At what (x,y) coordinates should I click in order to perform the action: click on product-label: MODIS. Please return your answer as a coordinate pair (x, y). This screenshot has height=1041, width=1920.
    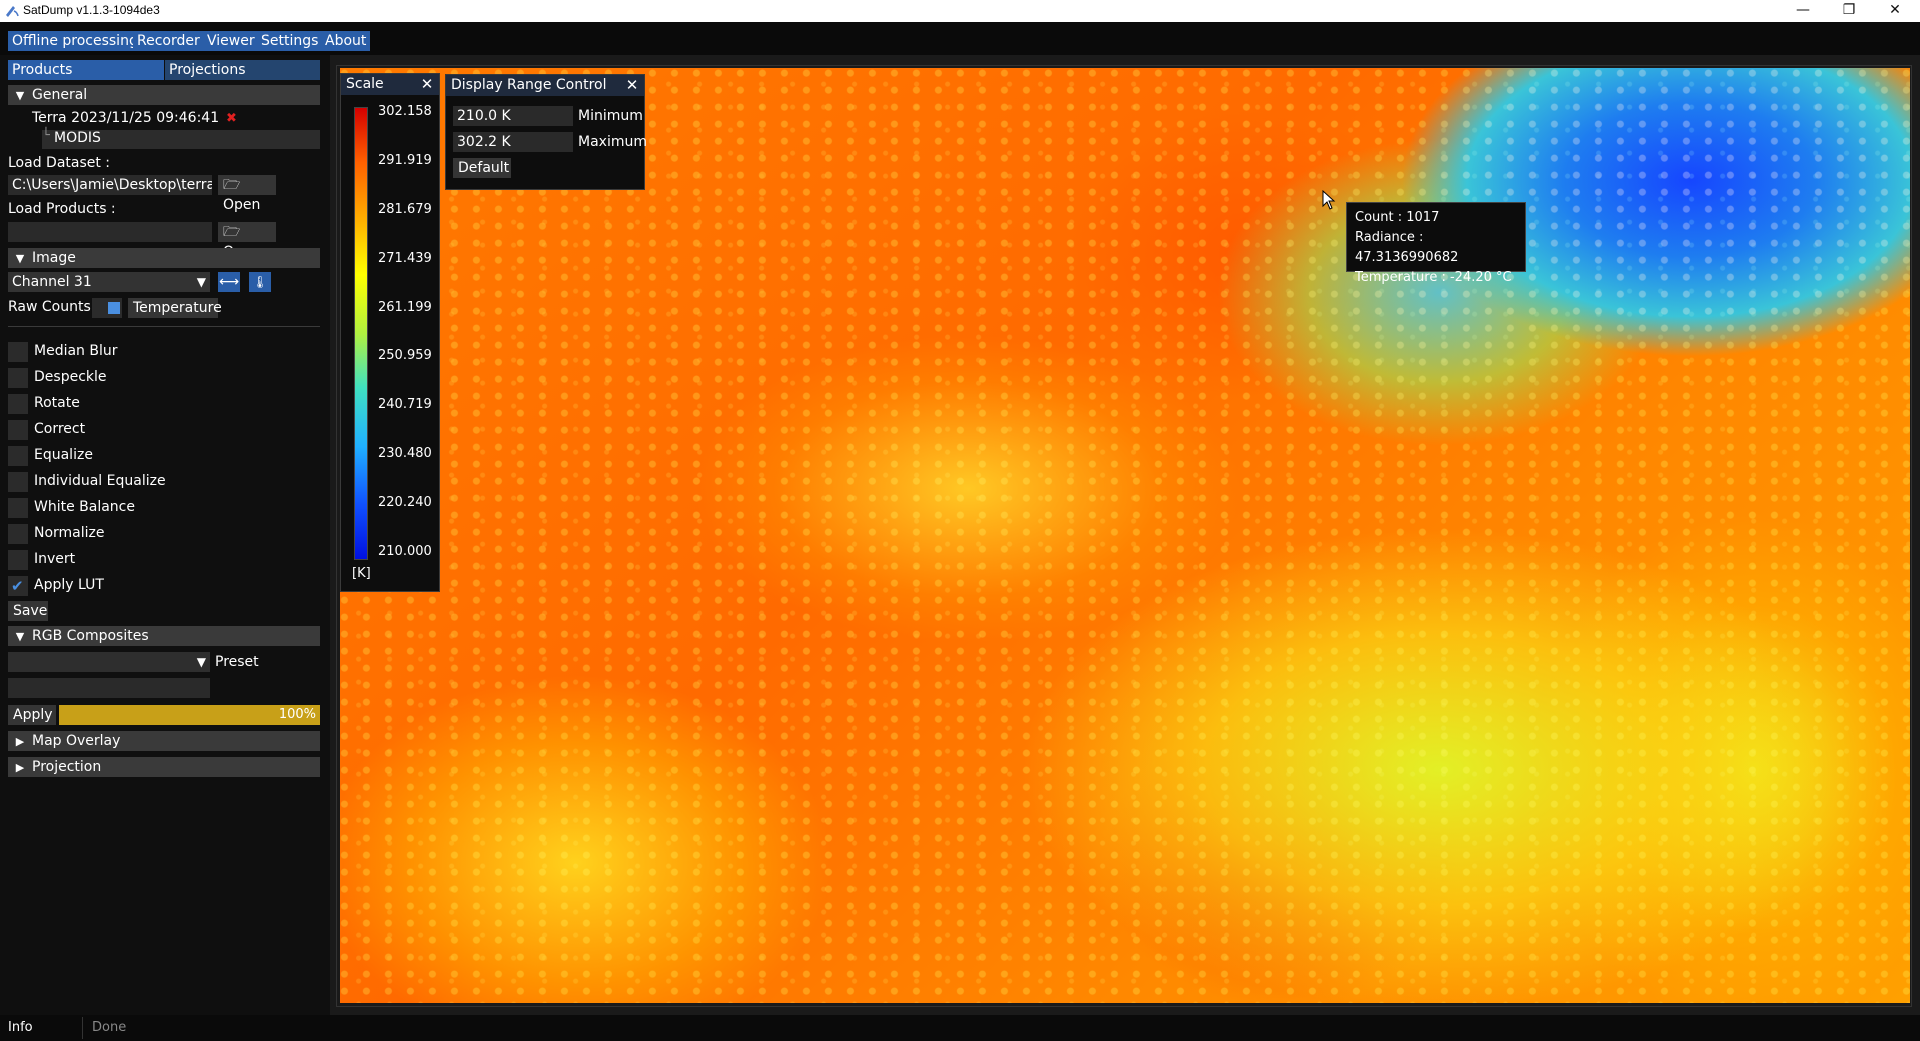
    Looking at the image, I should click on (77, 138).